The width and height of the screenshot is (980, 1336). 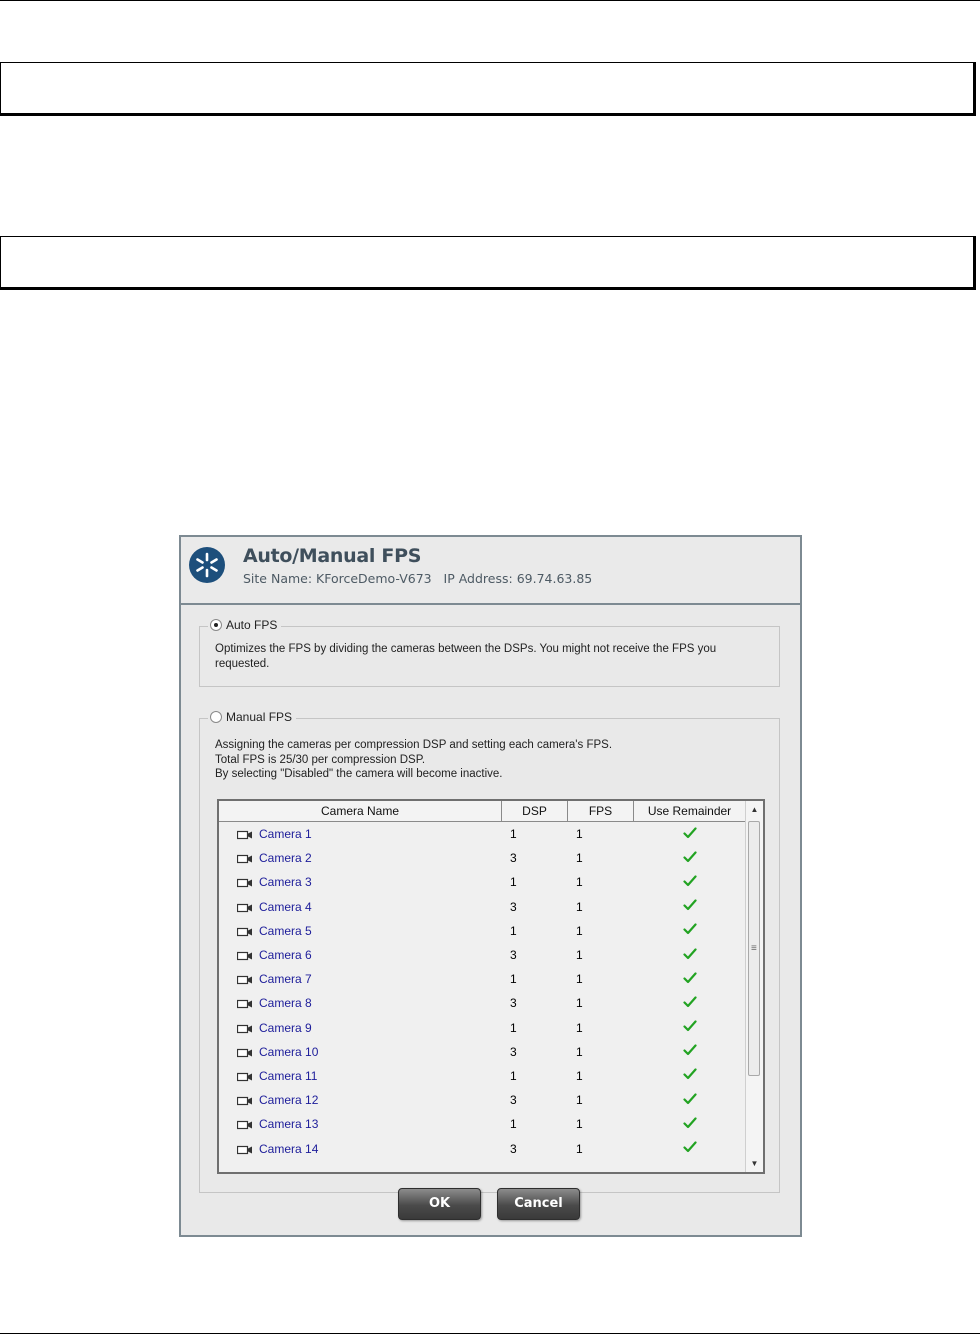 What do you see at coordinates (439, 1204) in the screenshot?
I see `ok-button: OK` at bounding box center [439, 1204].